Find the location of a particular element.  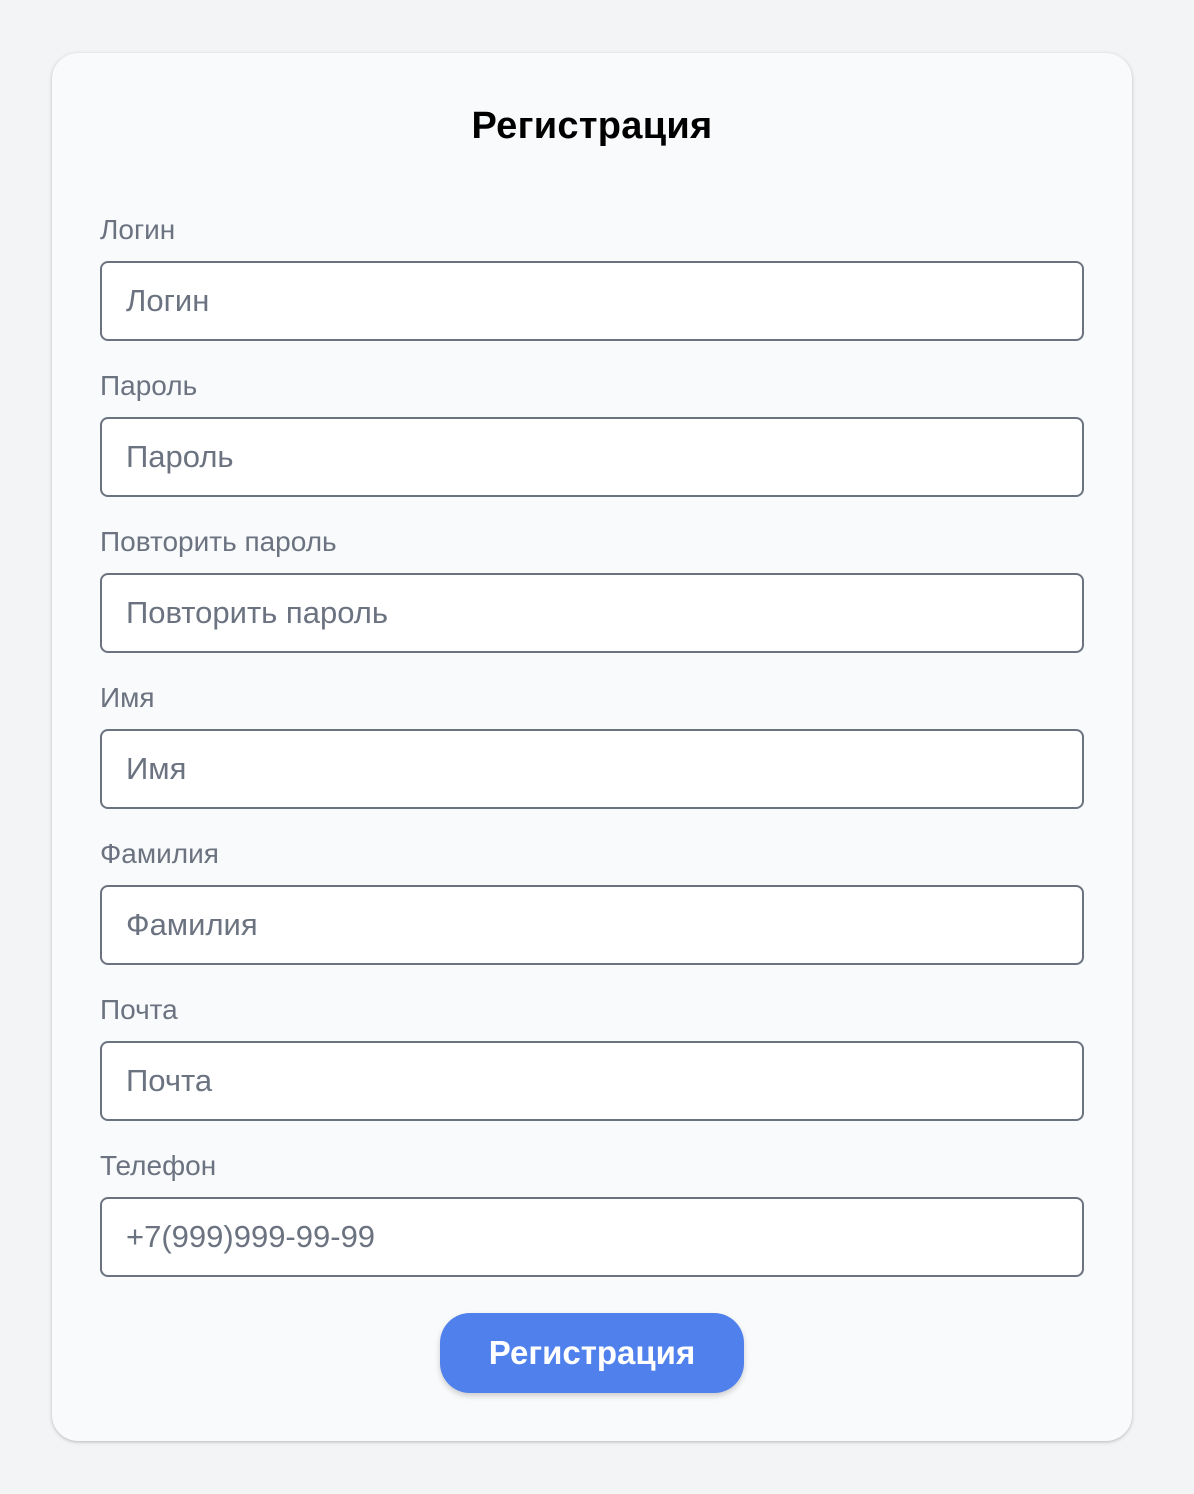

first-name-field-group: Имя is located at coordinates (592, 745).